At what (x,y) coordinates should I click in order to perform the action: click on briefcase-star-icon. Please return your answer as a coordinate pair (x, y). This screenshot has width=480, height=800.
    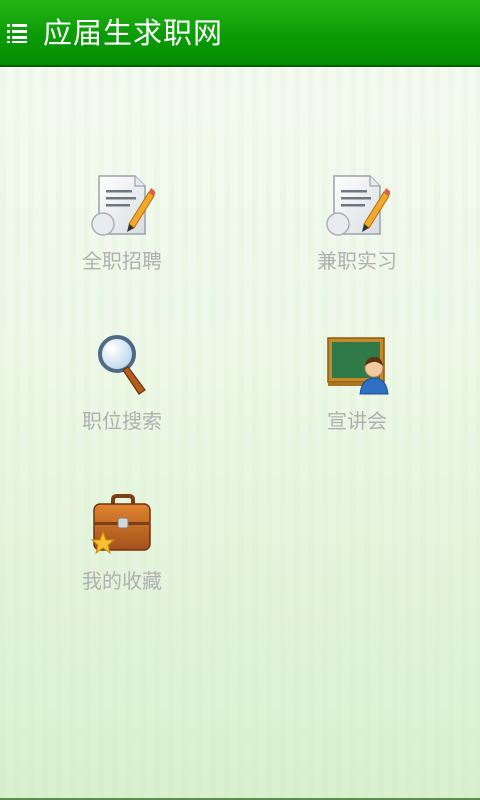
    Looking at the image, I should click on (120, 524).